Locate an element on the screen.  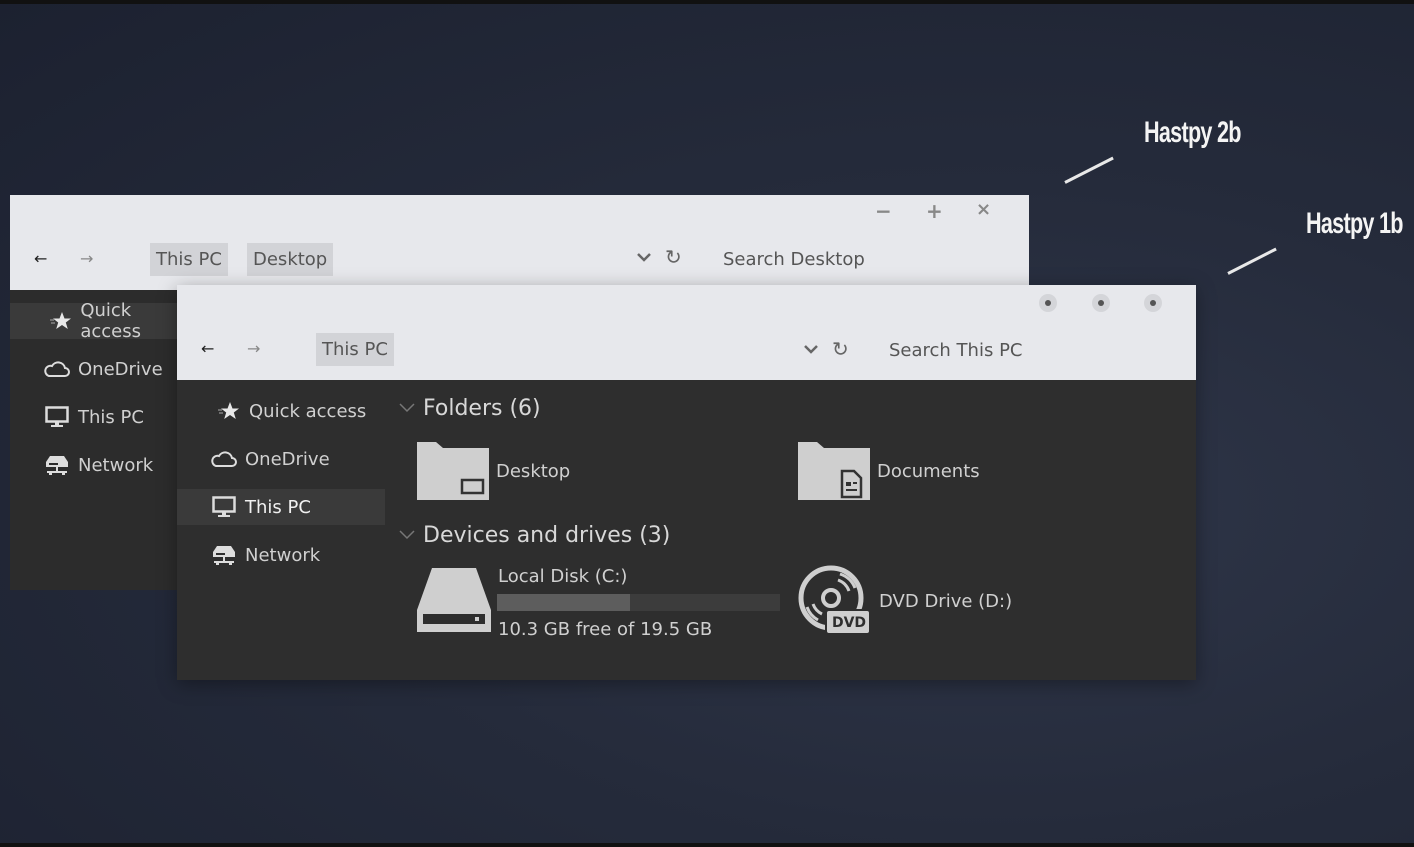
documents-folder-icon is located at coordinates (834, 471).